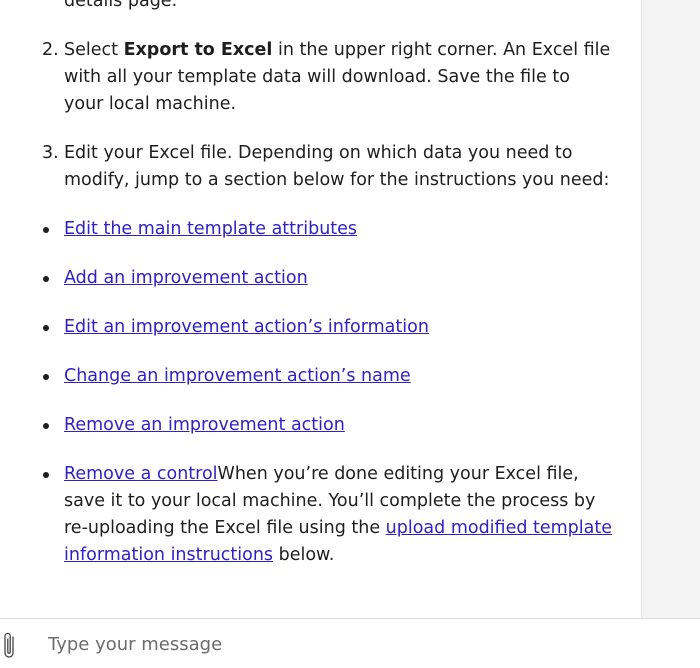 Image resolution: width=700 pixels, height=668 pixels. What do you see at coordinates (210, 229) in the screenshot?
I see `link-edit-main-template-attributes: Edit the main template attributes` at bounding box center [210, 229].